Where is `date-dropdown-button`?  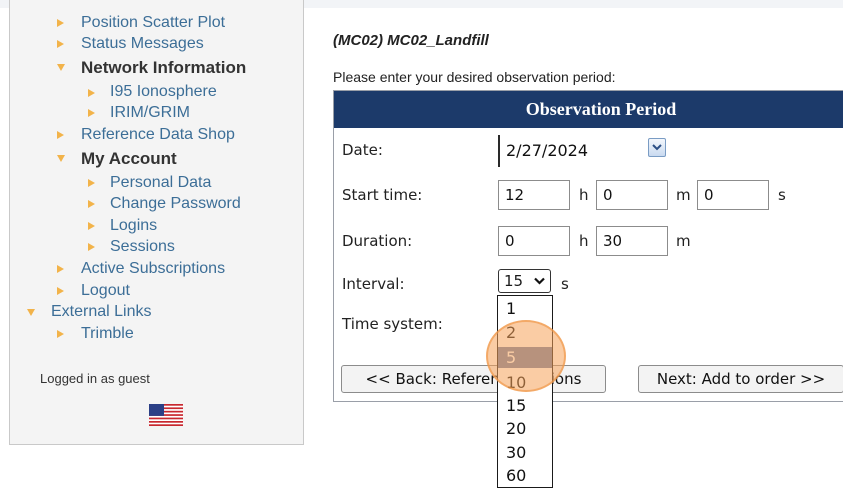
date-dropdown-button is located at coordinates (657, 147).